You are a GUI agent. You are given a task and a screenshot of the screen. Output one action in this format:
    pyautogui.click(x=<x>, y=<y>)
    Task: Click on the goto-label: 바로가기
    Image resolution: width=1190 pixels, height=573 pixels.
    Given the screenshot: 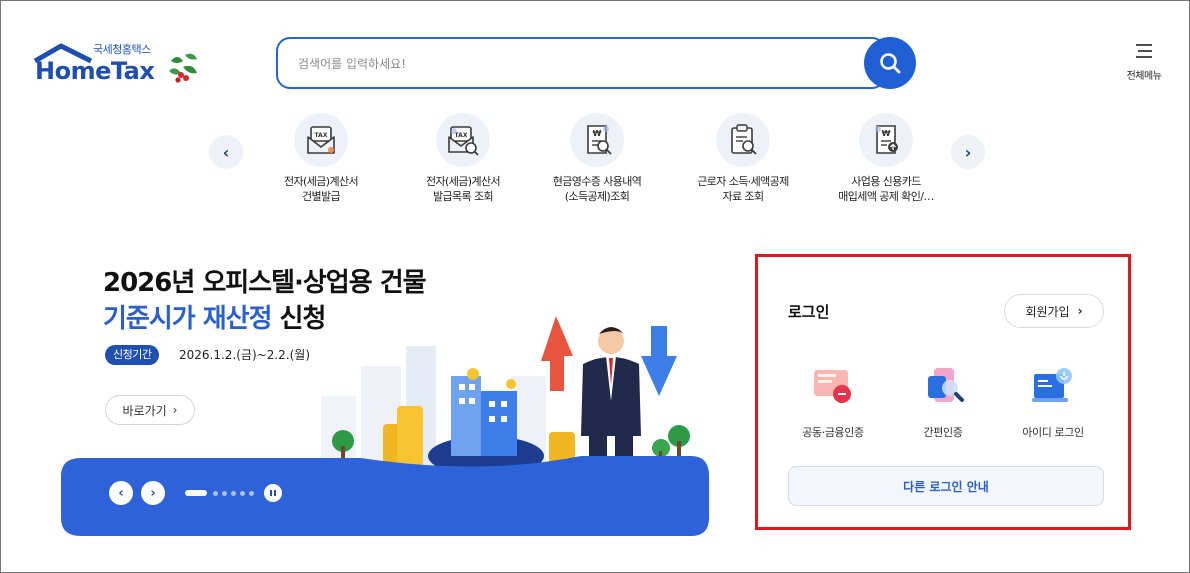 What is the action you would take?
    pyautogui.click(x=144, y=410)
    